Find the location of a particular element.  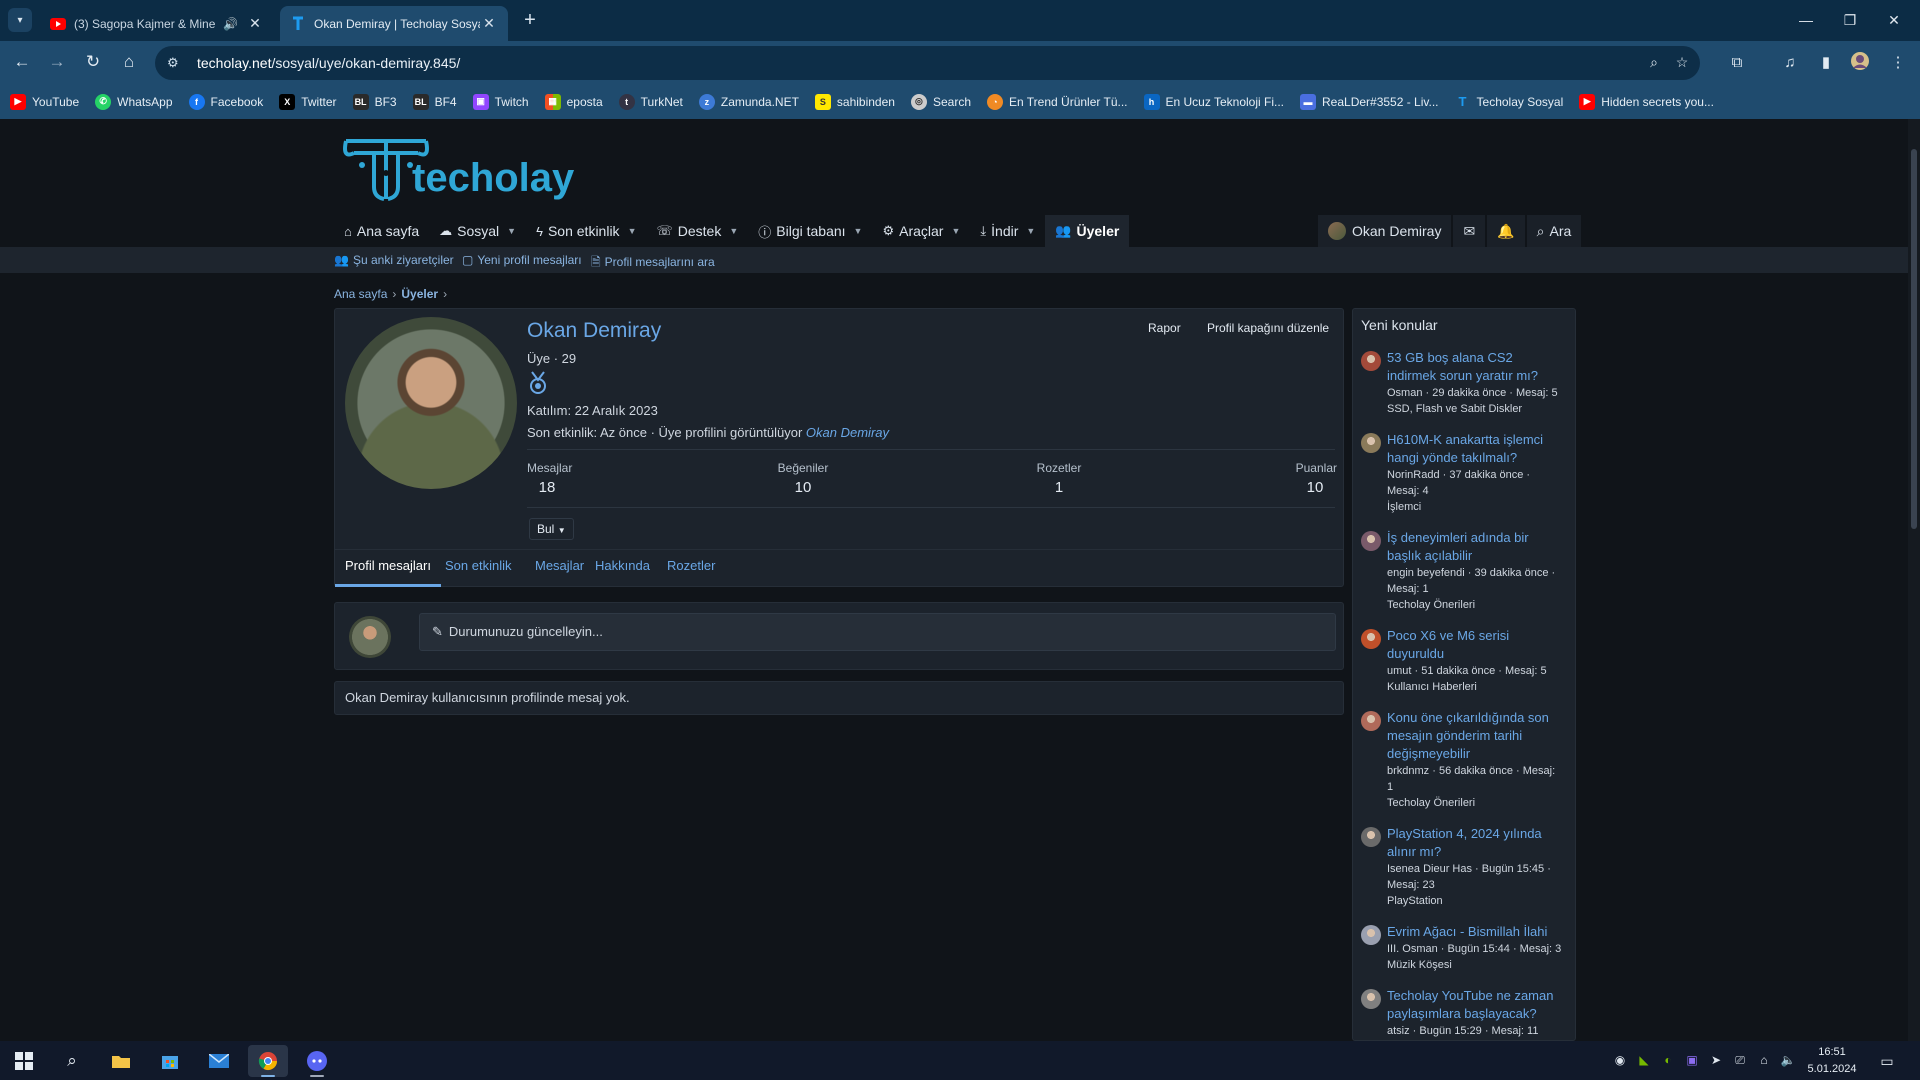

browser-tab-techolay: Okan Demiray | Techolay Sosyal ✕ is located at coordinates (394, 23).